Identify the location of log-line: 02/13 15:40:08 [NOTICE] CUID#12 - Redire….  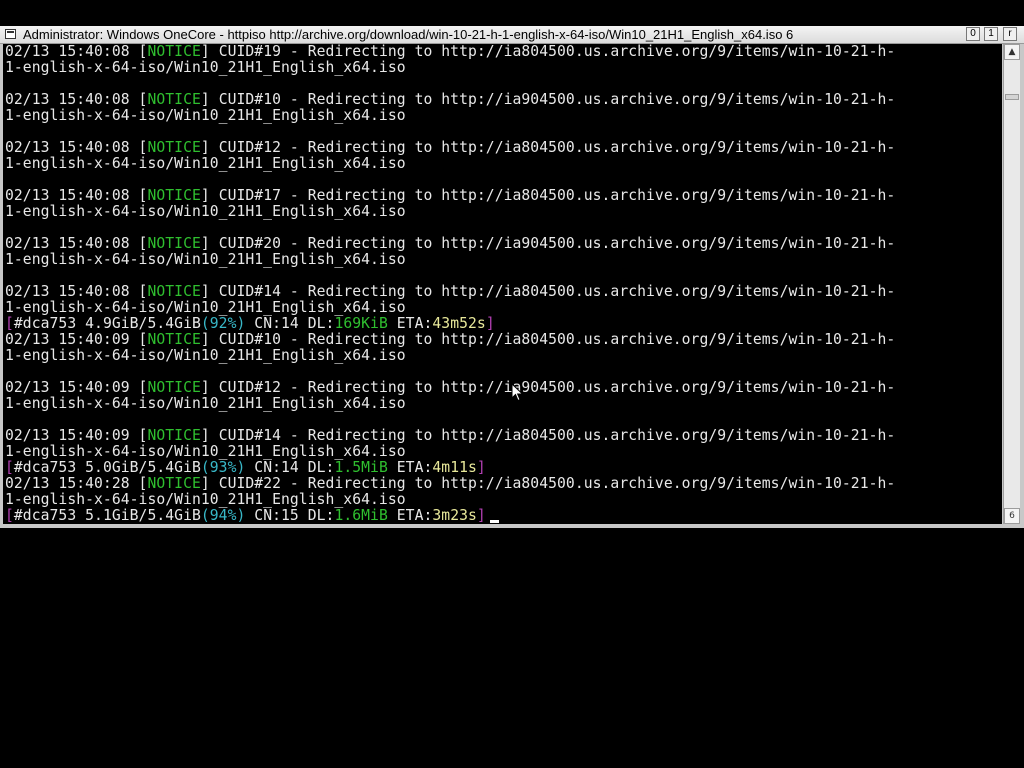
(450, 147).